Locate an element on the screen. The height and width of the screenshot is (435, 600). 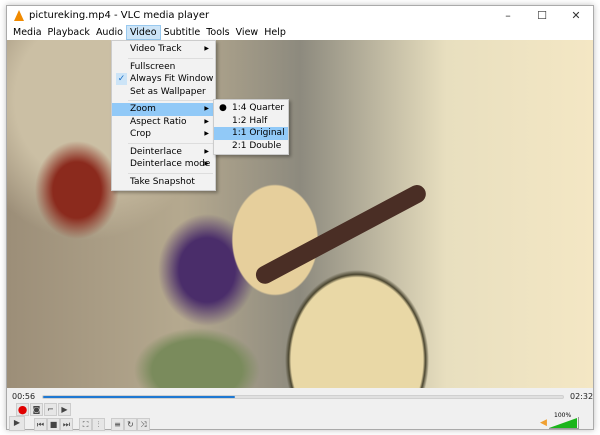
speaker-icon: ◀ is located at coordinates (543, 423).